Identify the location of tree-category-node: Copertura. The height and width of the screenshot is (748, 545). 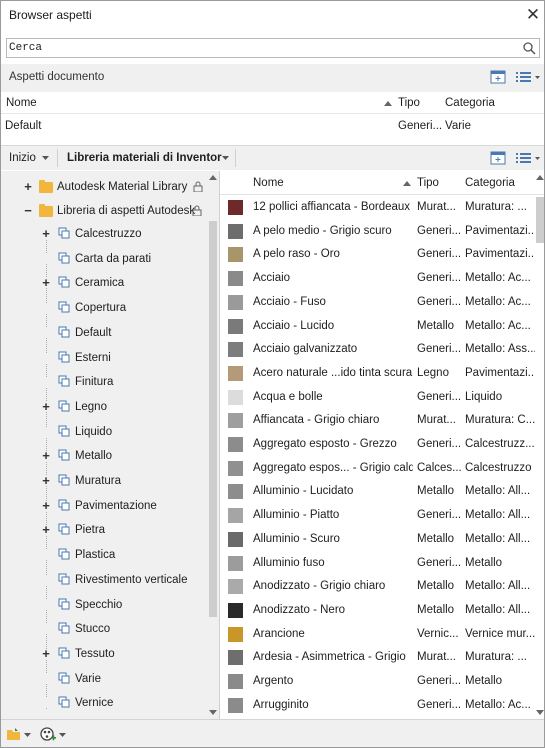
(104, 311).